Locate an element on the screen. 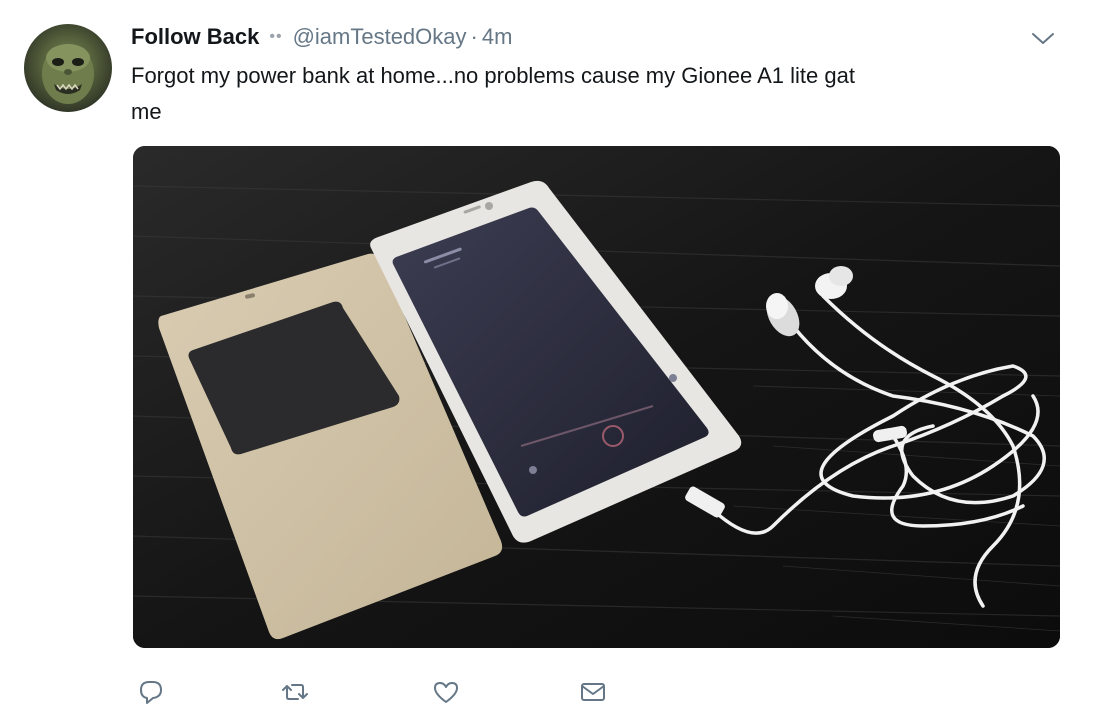 This screenshot has height=722, width=1120. reply-icon is located at coordinates (151, 692).